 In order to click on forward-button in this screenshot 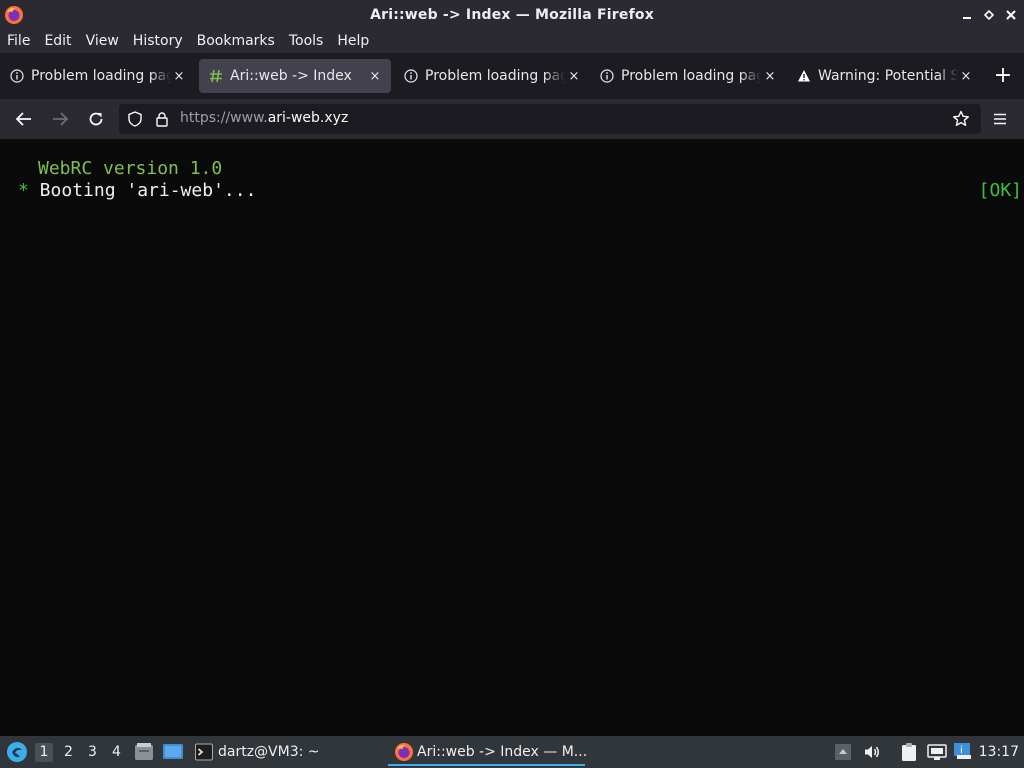, I will do `click(60, 119)`.